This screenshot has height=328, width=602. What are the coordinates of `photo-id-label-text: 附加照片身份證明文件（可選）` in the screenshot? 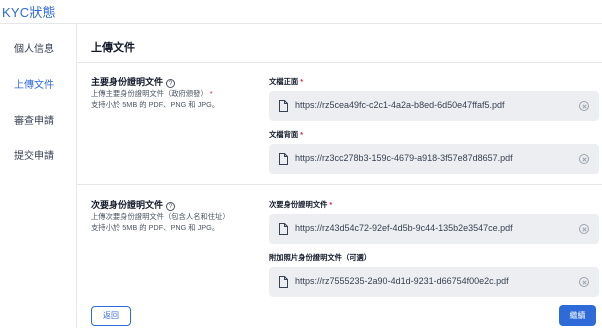 It's located at (320, 257).